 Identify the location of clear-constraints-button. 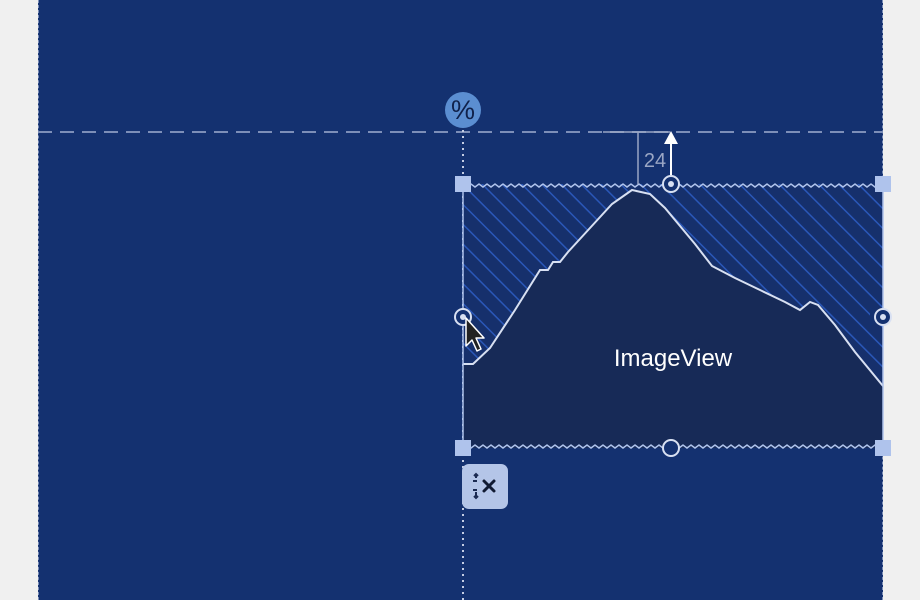
(485, 486).